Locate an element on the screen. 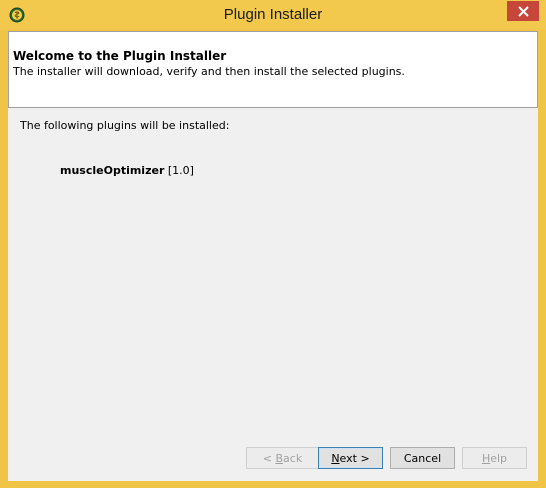  plugin-list-item: muscleOptimizer [1.0] is located at coordinates (127, 170).